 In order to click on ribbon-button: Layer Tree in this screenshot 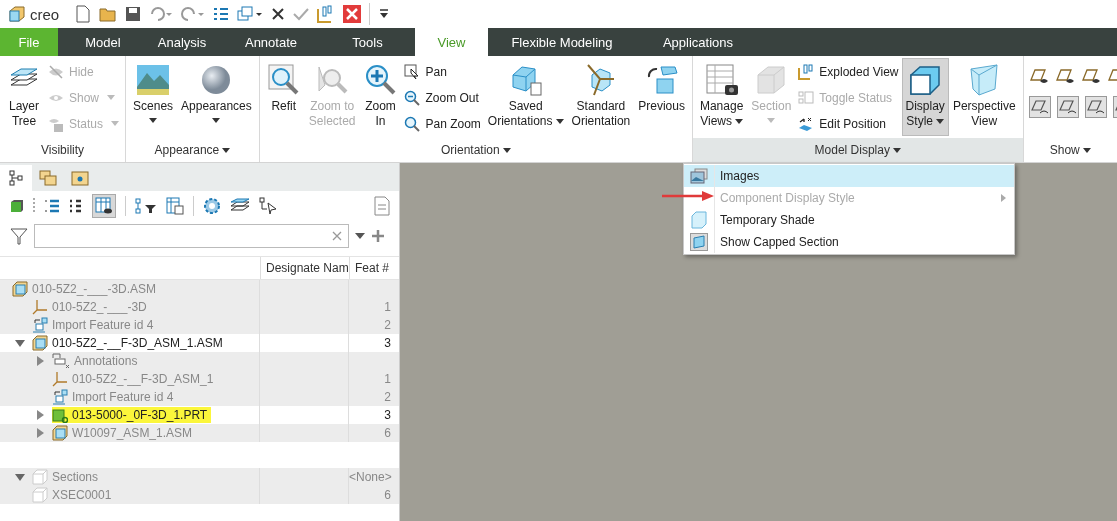, I will do `click(24, 97)`.